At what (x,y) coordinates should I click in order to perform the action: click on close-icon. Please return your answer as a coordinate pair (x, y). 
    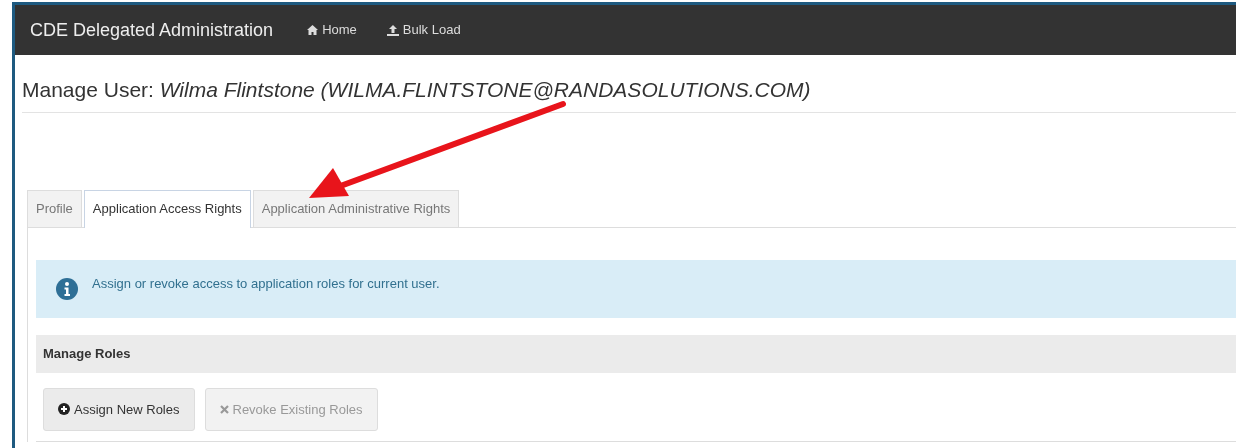
    Looking at the image, I should click on (224, 409).